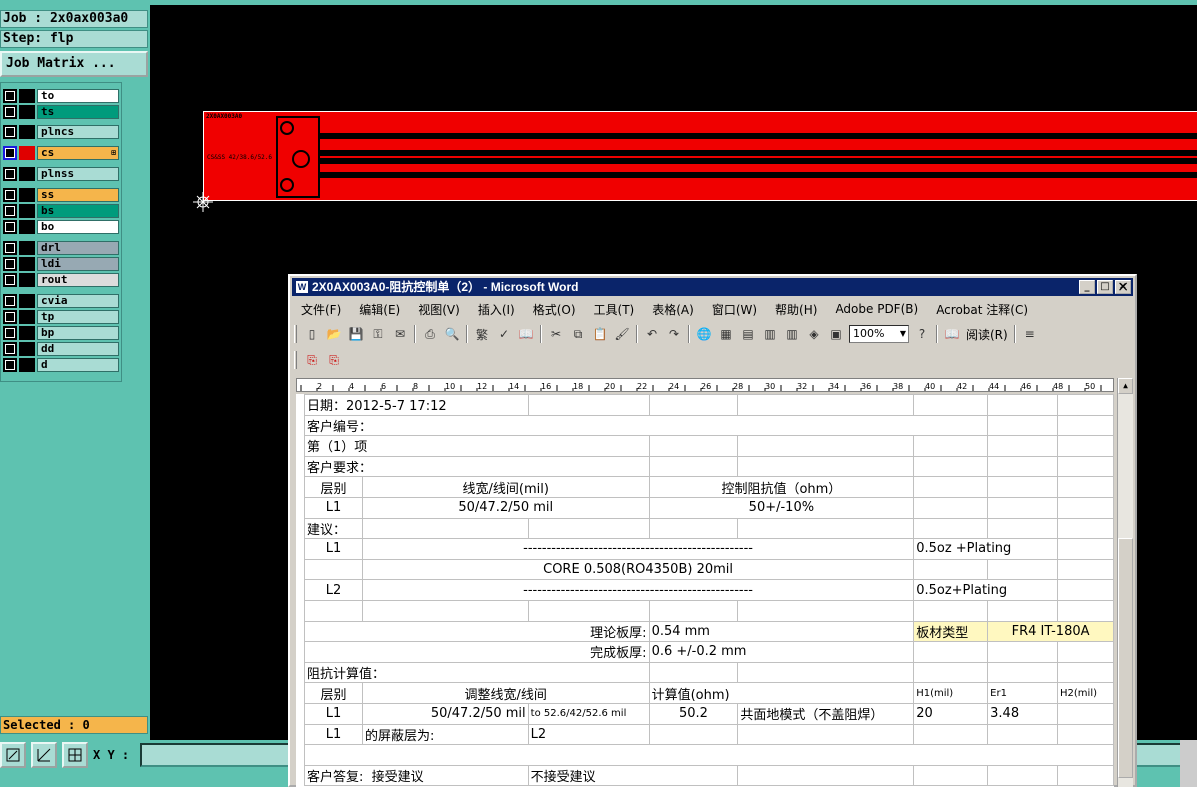 The width and height of the screenshot is (1197, 787). I want to click on layer-row-dd: dd, so click(61, 348).